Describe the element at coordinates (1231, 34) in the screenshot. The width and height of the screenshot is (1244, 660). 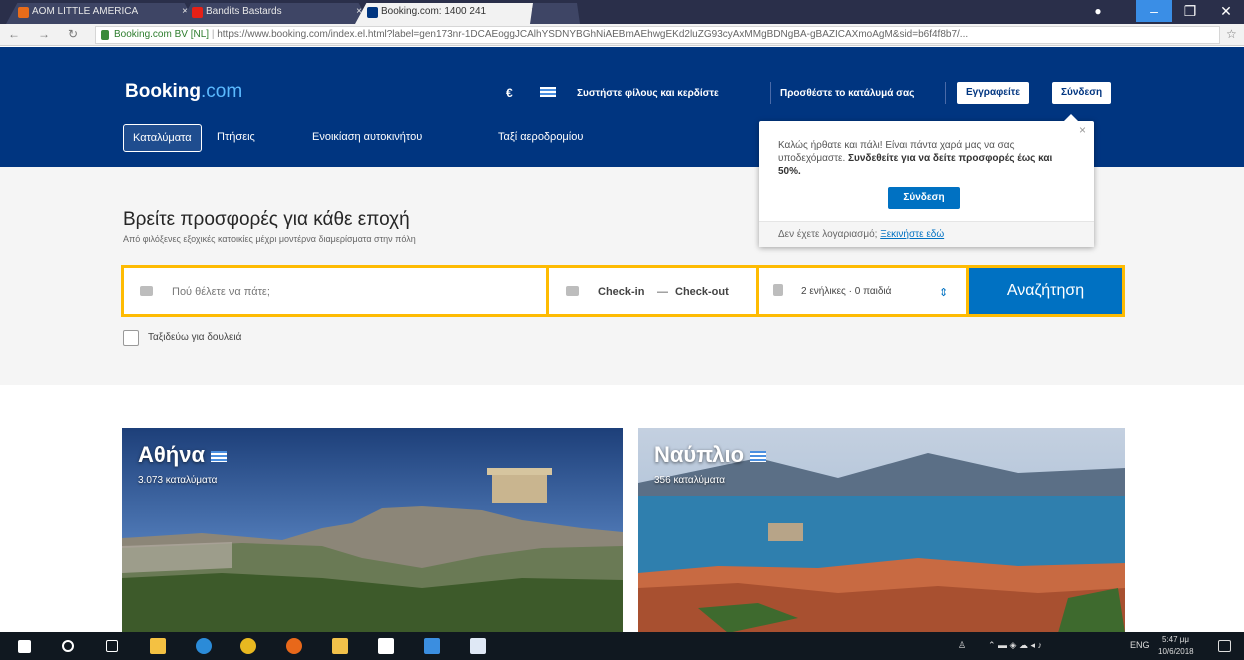
I see `bookmark-star-icon: ☆` at that location.